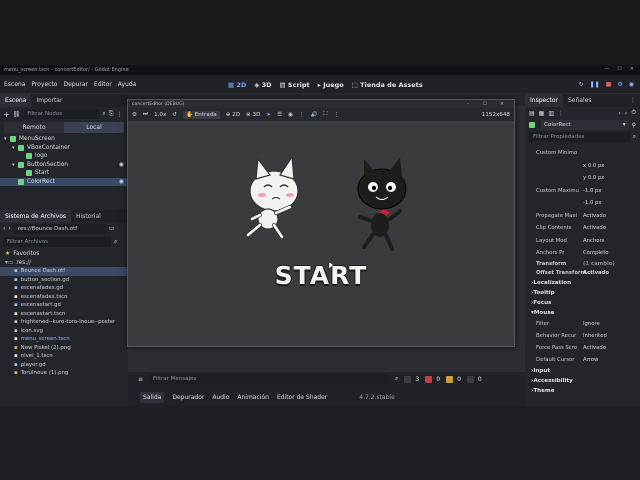 This screenshot has width=640, height=480. What do you see at coordinates (582, 336) in the screenshot?
I see `property-row: Behavior Recur Inherited` at bounding box center [582, 336].